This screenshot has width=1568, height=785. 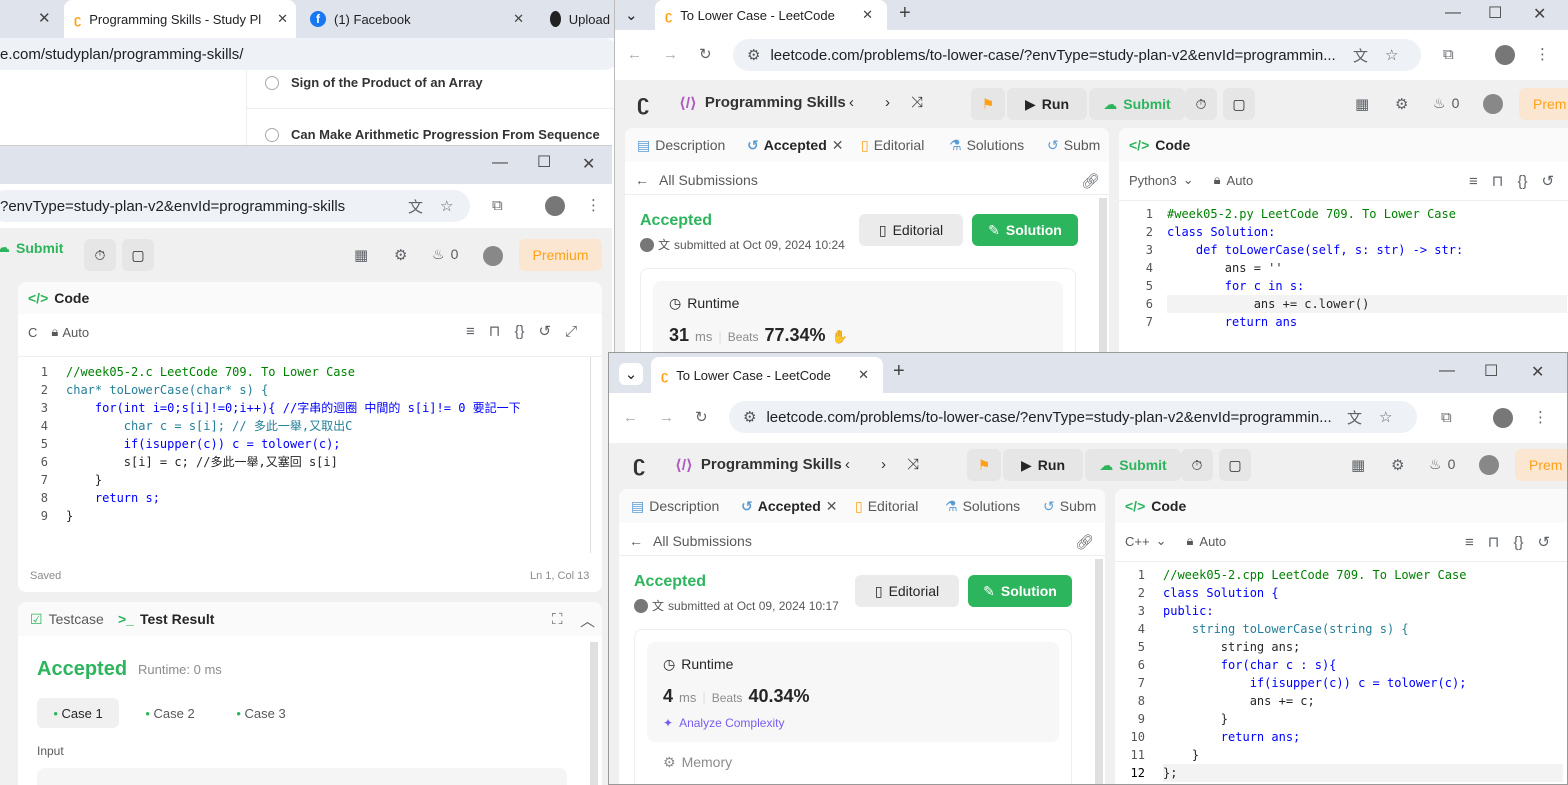 What do you see at coordinates (310, 54) in the screenshot?
I see `url-field: e.com/studyplan/programming-skills/` at bounding box center [310, 54].